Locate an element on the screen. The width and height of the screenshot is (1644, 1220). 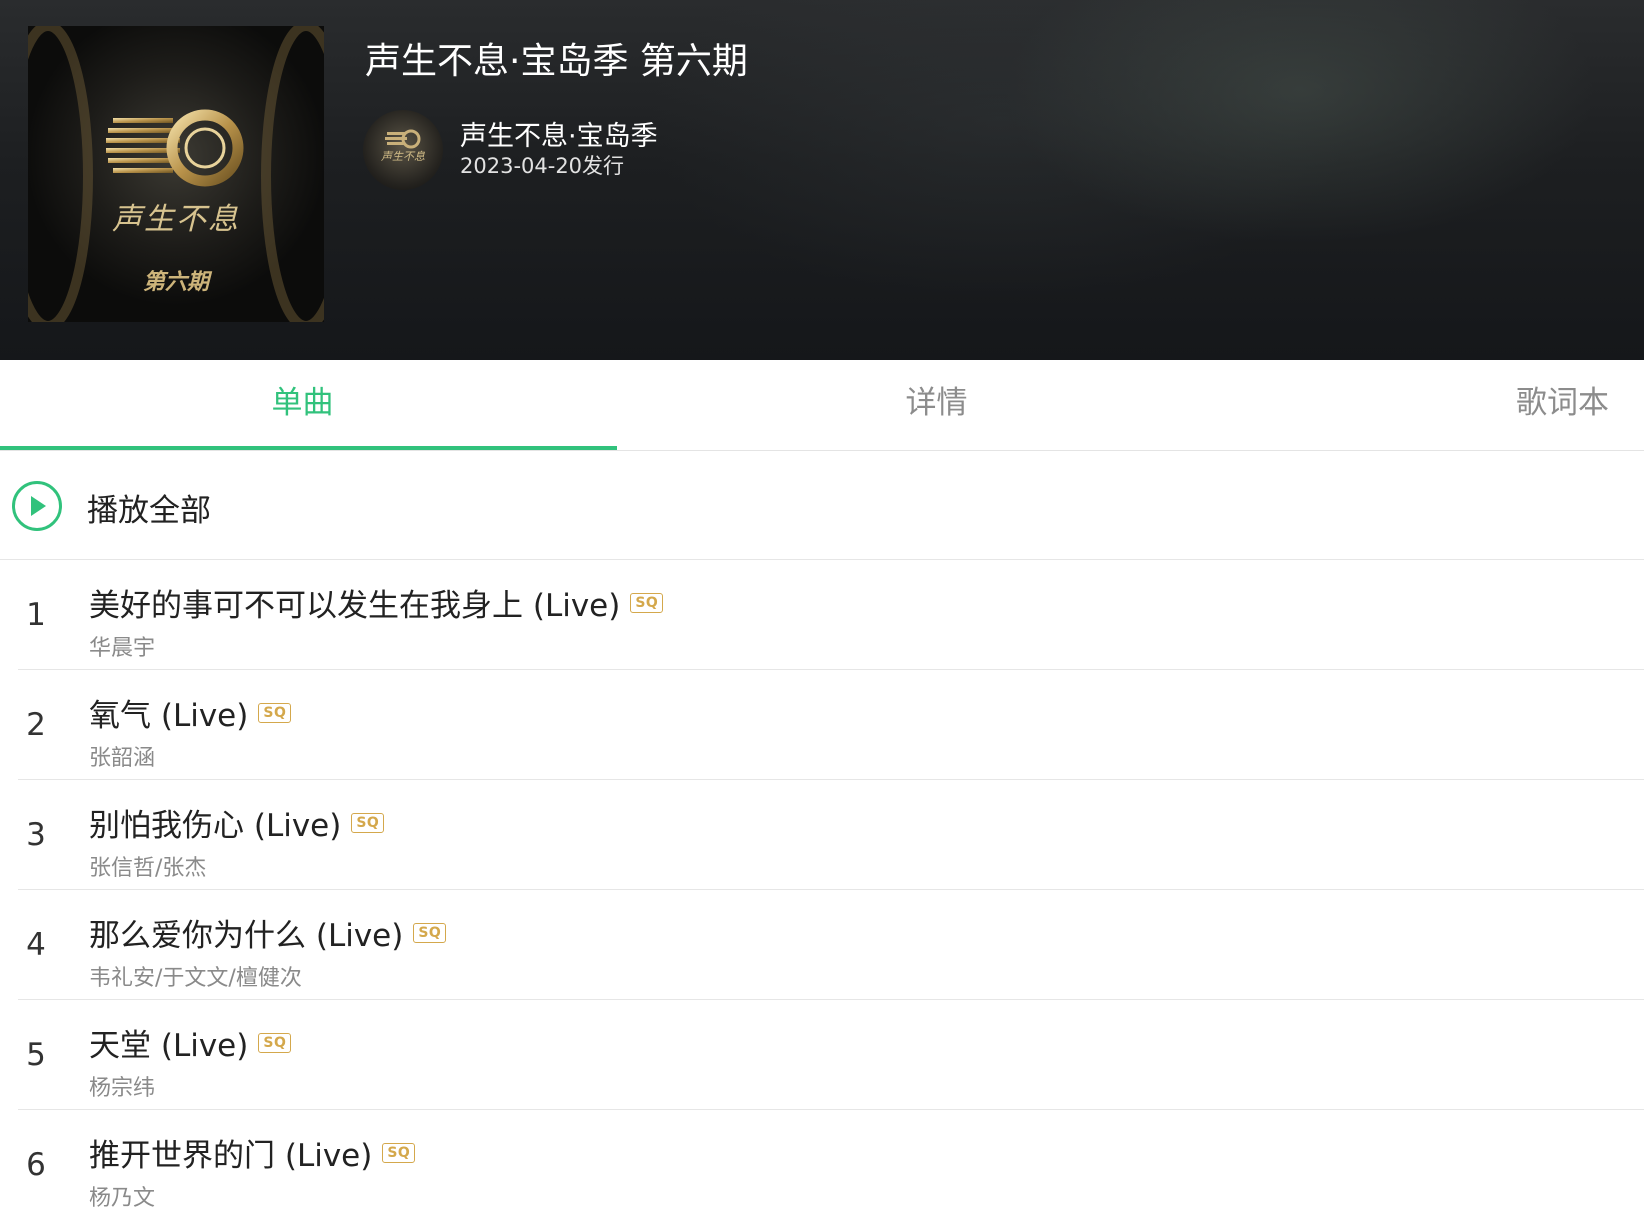
album-cover: 声生不息 第六期 is located at coordinates (176, 174).